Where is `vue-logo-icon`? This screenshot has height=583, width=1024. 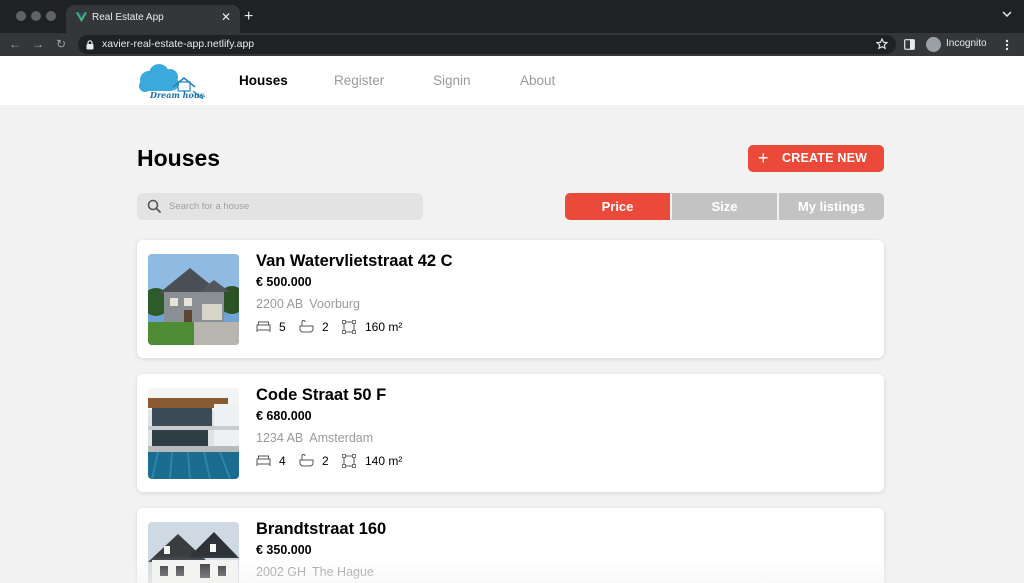 vue-logo-icon is located at coordinates (81, 17).